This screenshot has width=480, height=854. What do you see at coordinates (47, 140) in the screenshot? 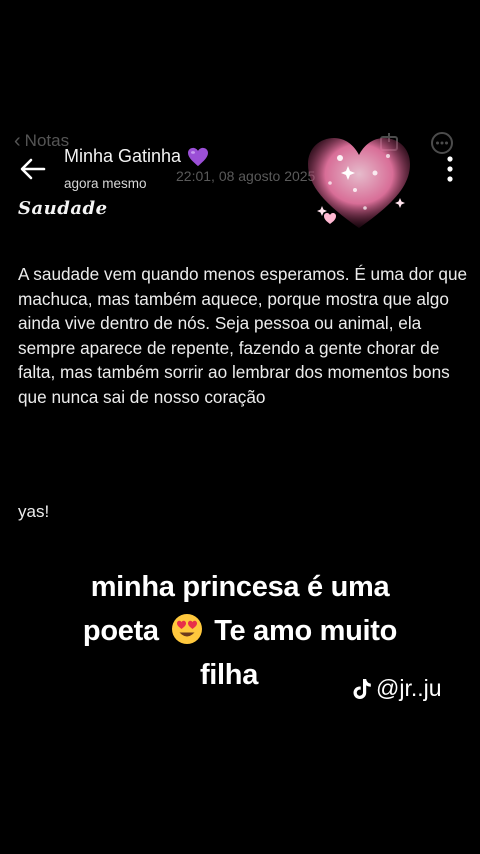
I see `notes-back-label: Notas` at bounding box center [47, 140].